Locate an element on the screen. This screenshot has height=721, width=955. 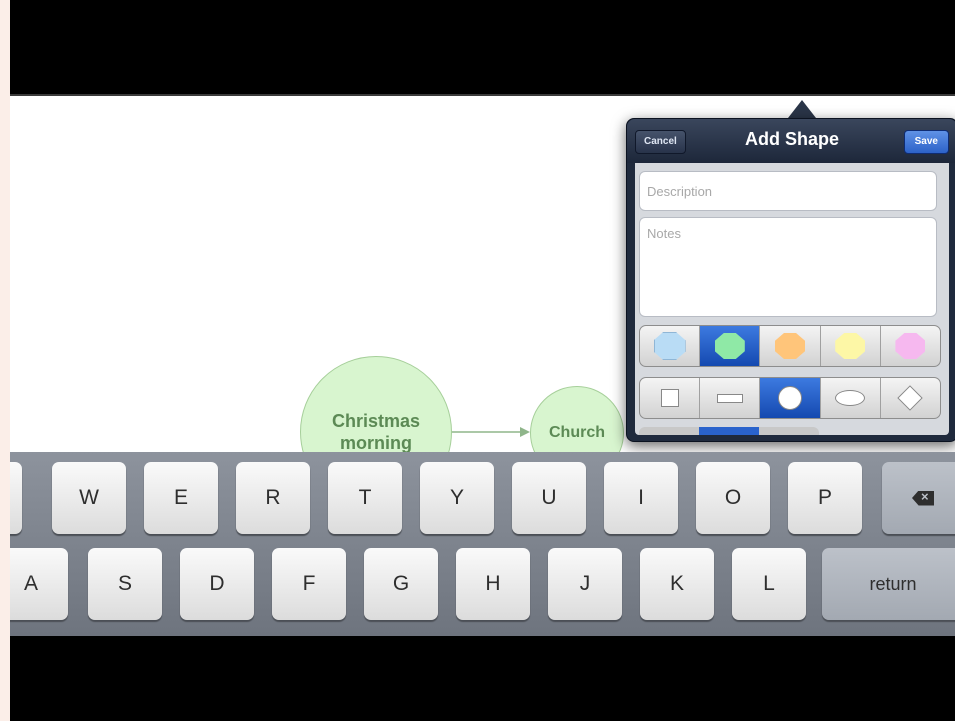
node-label-line1: Christmas is located at coordinates (376, 421).